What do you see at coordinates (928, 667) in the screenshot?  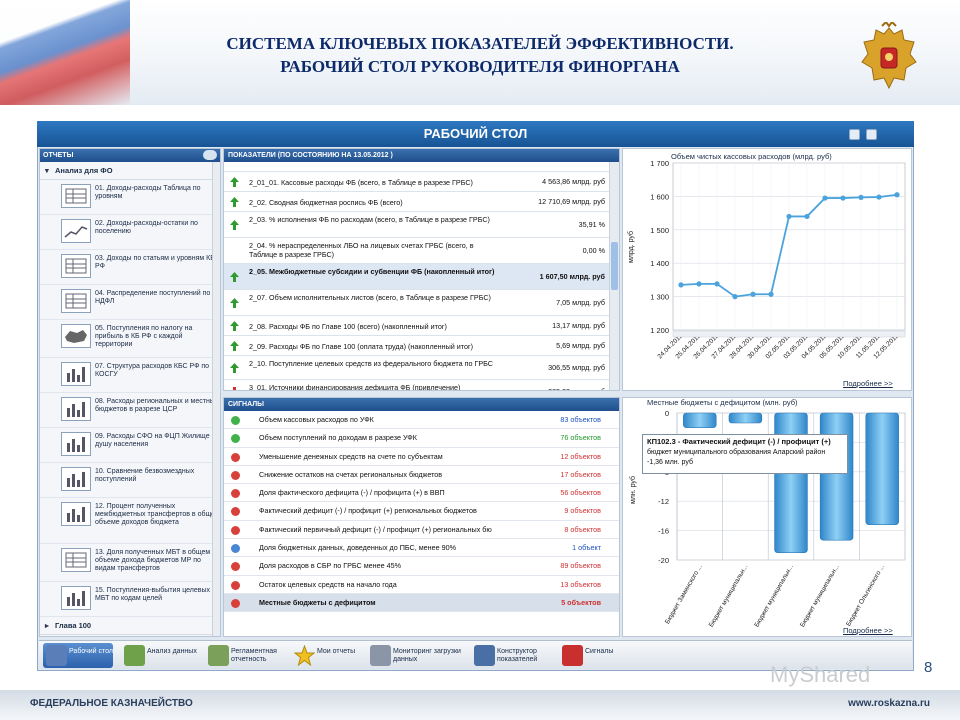 I see `page-number: 8` at bounding box center [928, 667].